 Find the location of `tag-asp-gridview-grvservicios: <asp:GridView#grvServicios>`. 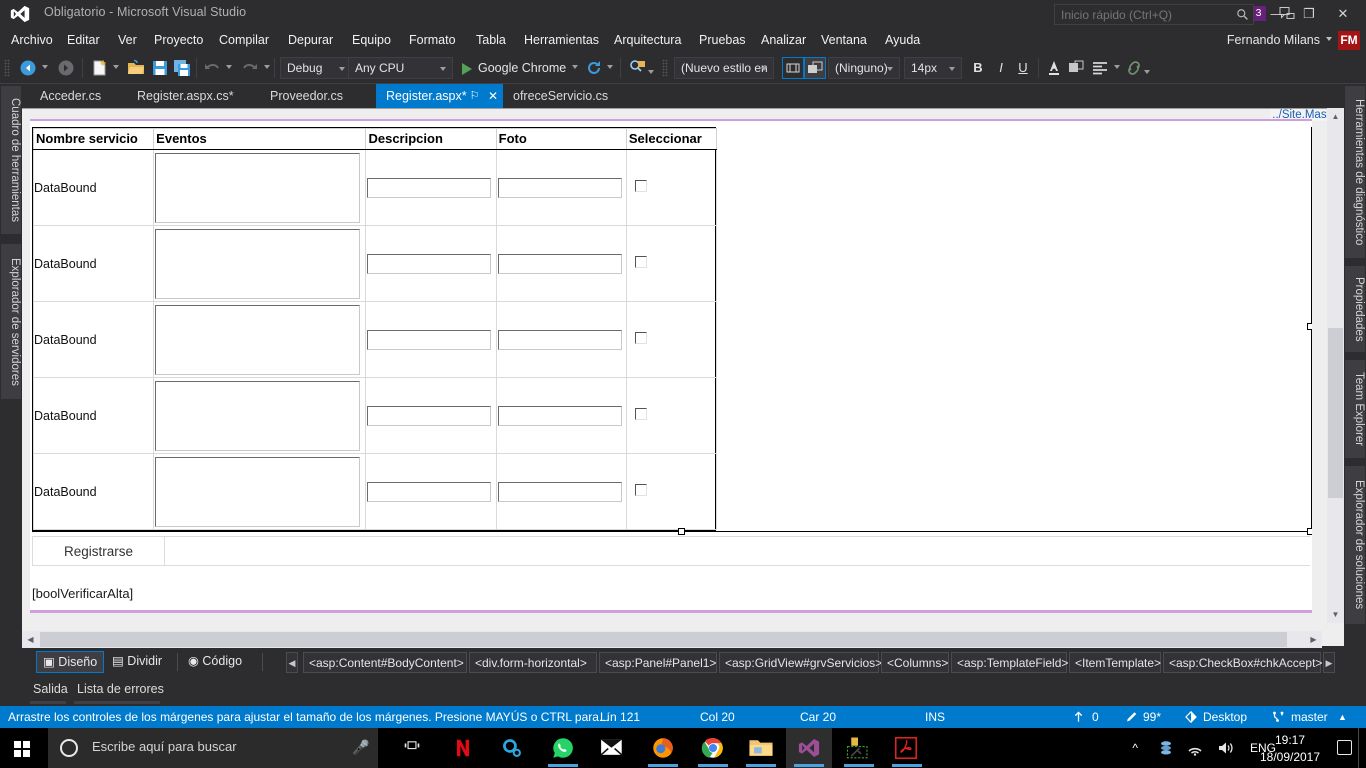

tag-asp-gridview-grvservicios: <asp:GridView#grvServicios> is located at coordinates (800, 662).